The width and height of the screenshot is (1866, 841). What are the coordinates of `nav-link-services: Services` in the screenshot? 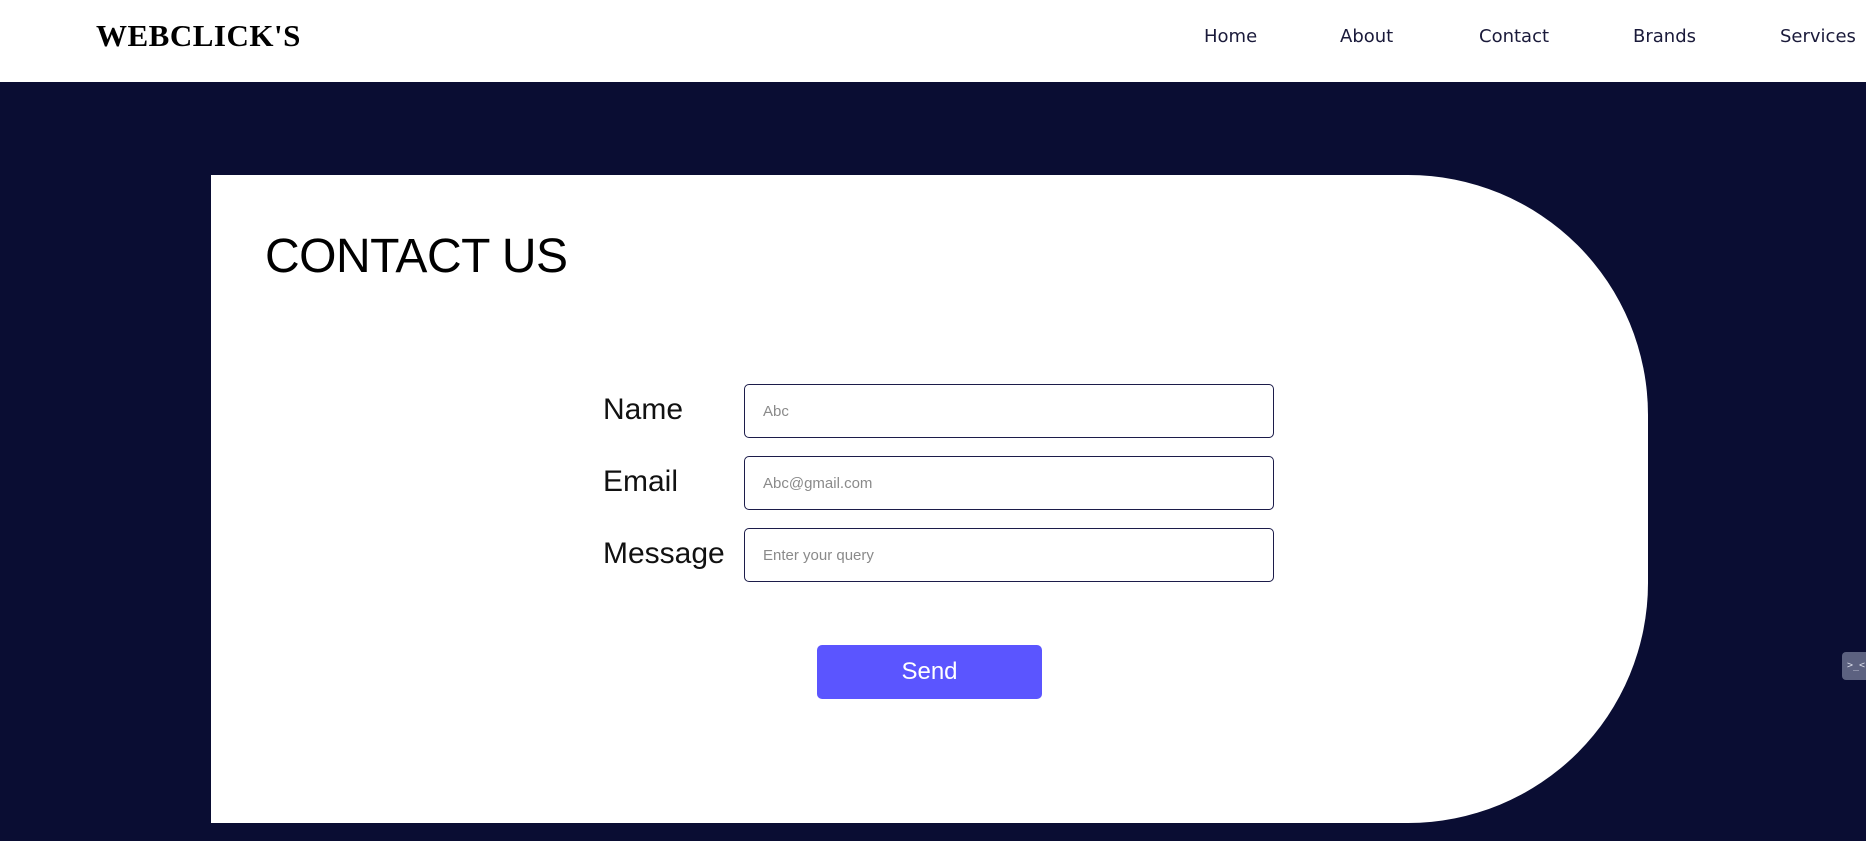 It's located at (1818, 37).